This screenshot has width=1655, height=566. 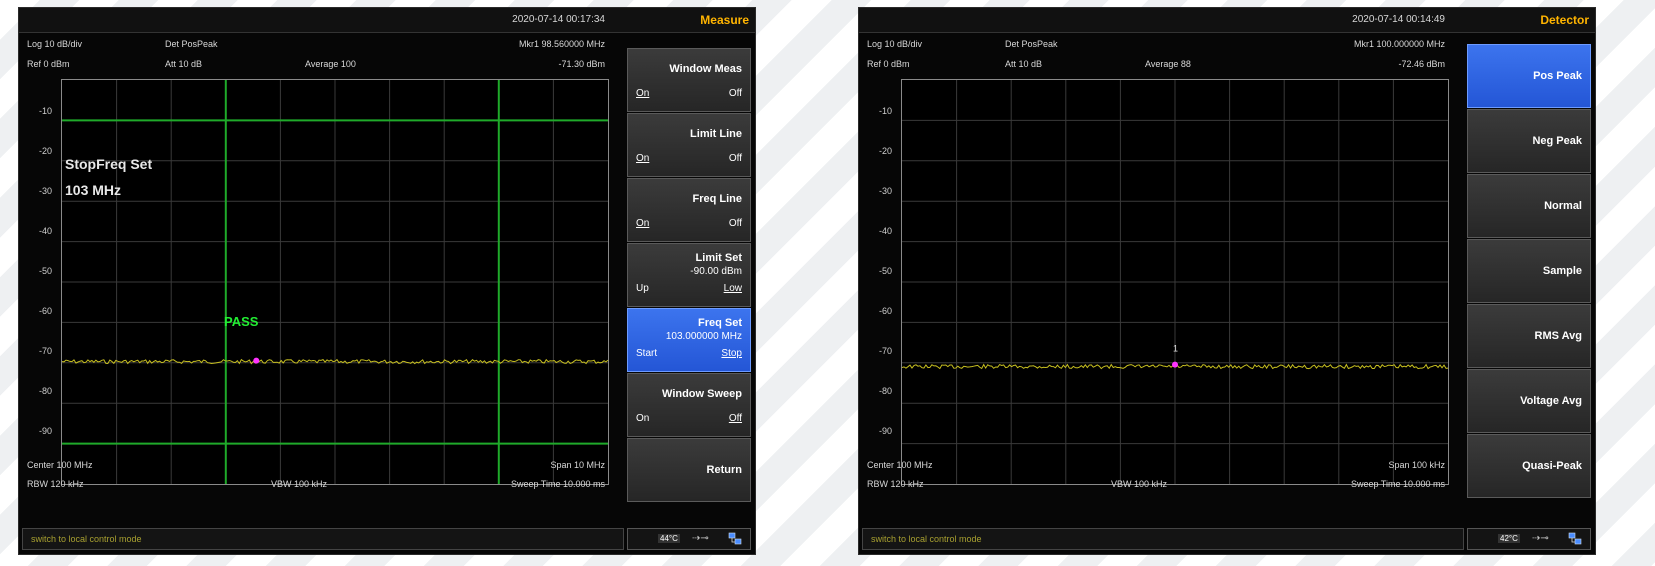 I want to click on softkey-option-low: Low, so click(x=732, y=288).